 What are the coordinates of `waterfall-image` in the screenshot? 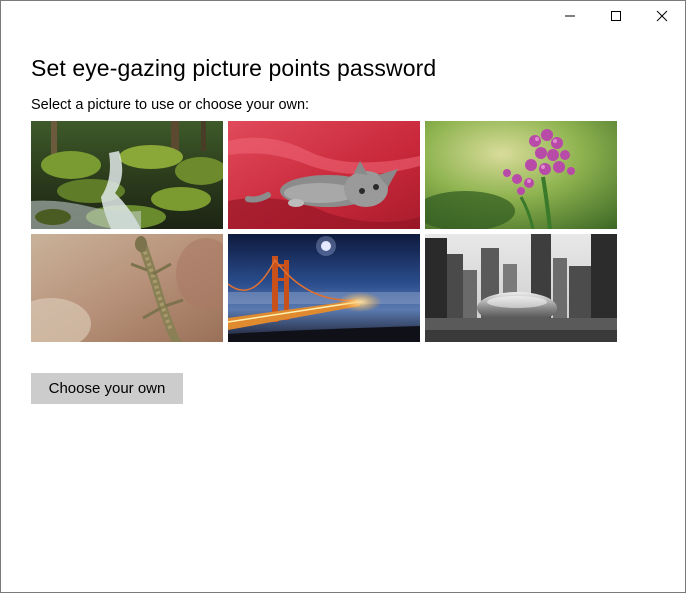 It's located at (127, 175).